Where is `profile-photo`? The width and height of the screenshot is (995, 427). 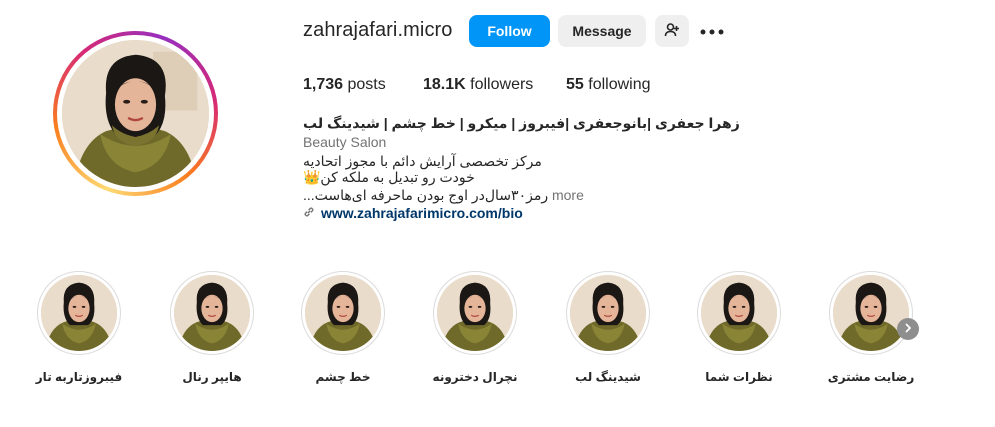 profile-photo is located at coordinates (135, 113).